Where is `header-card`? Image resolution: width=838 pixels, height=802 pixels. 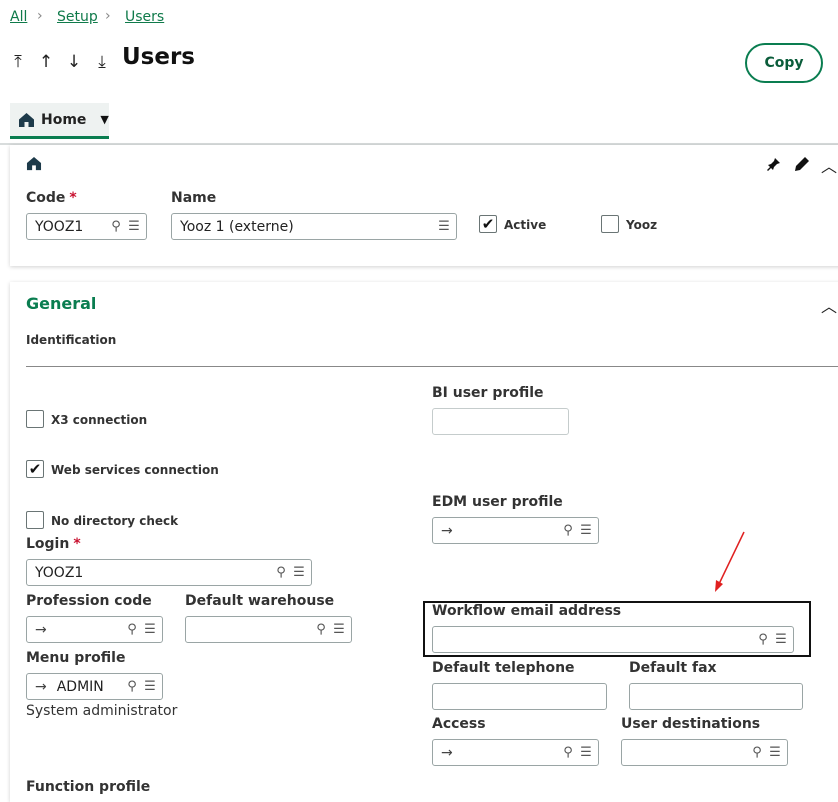 header-card is located at coordinates (424, 205).